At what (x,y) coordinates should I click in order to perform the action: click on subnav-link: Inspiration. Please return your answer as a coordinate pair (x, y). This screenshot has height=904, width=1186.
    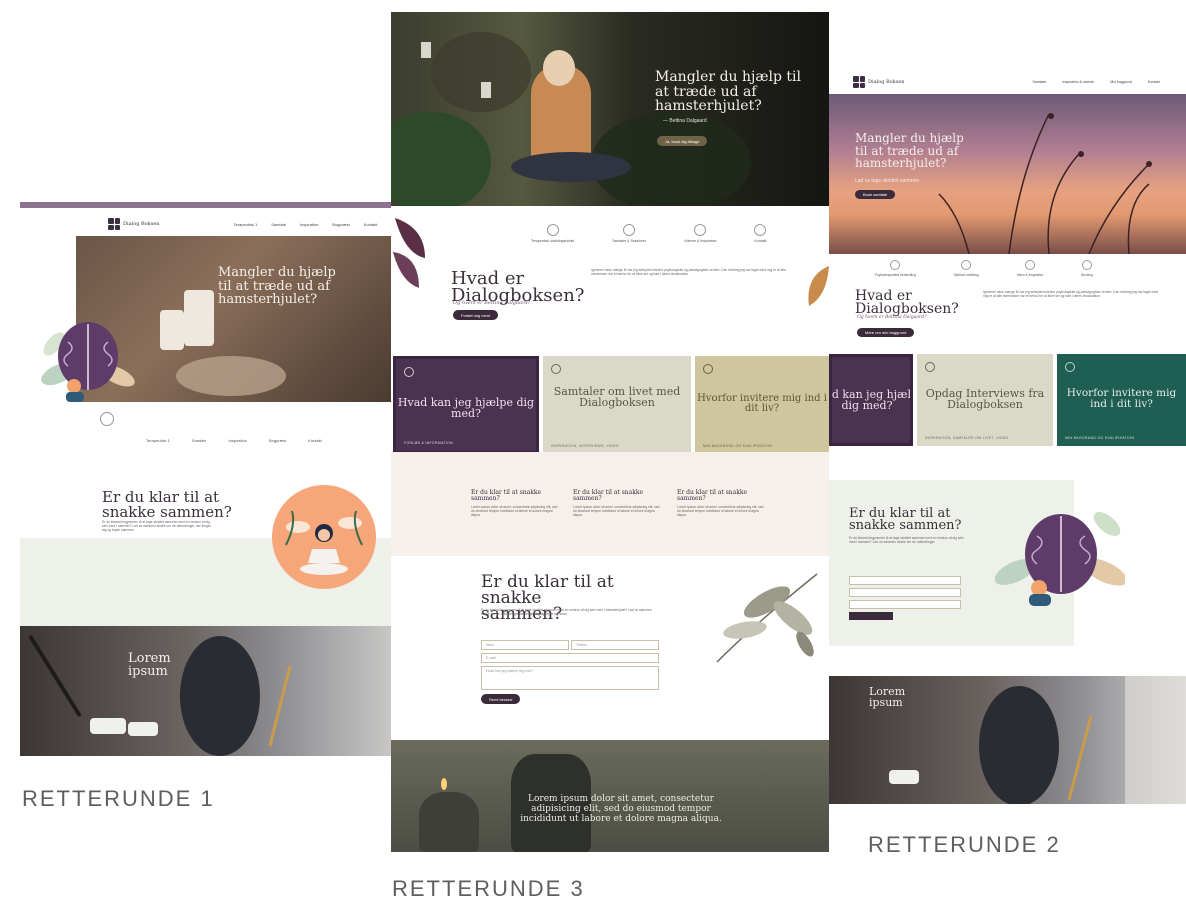
    Looking at the image, I should click on (237, 440).